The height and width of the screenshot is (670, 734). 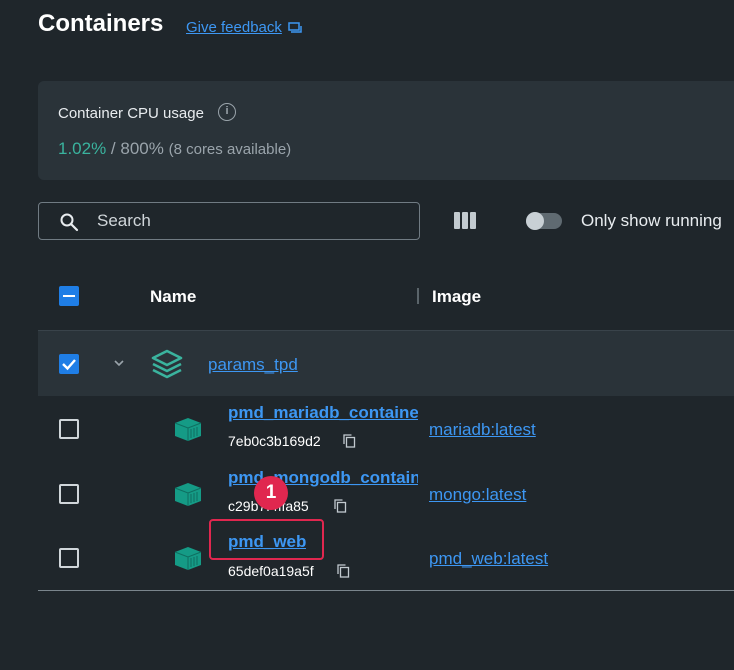 What do you see at coordinates (252, 221) in the screenshot?
I see `search-input` at bounding box center [252, 221].